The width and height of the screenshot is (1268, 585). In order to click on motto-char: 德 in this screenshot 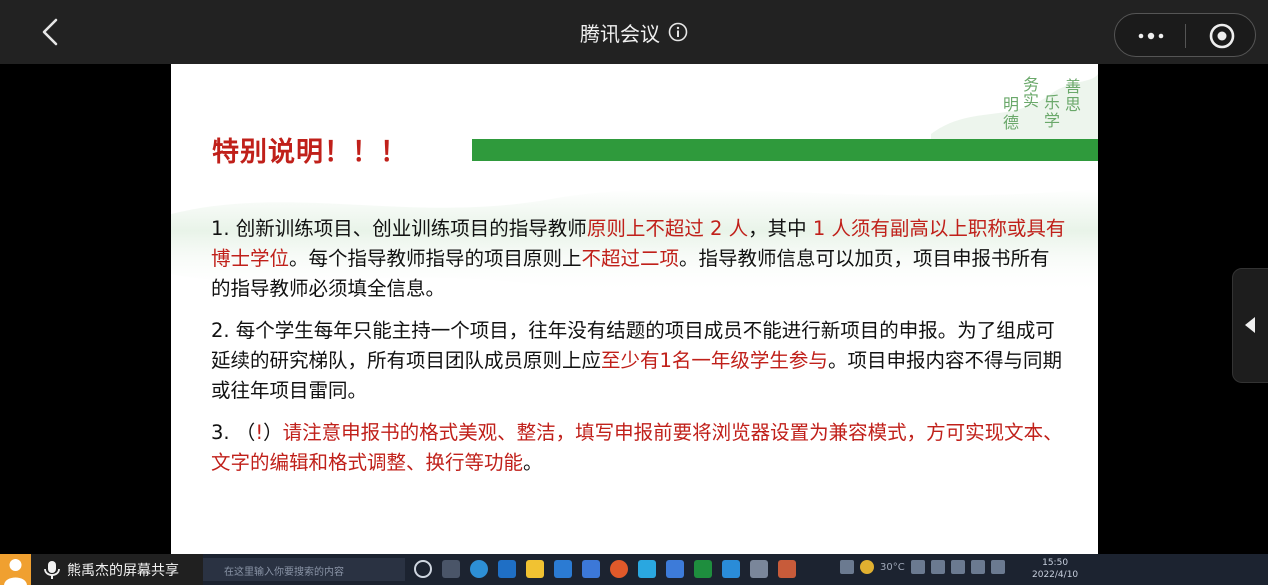, I will do `click(1011, 122)`.